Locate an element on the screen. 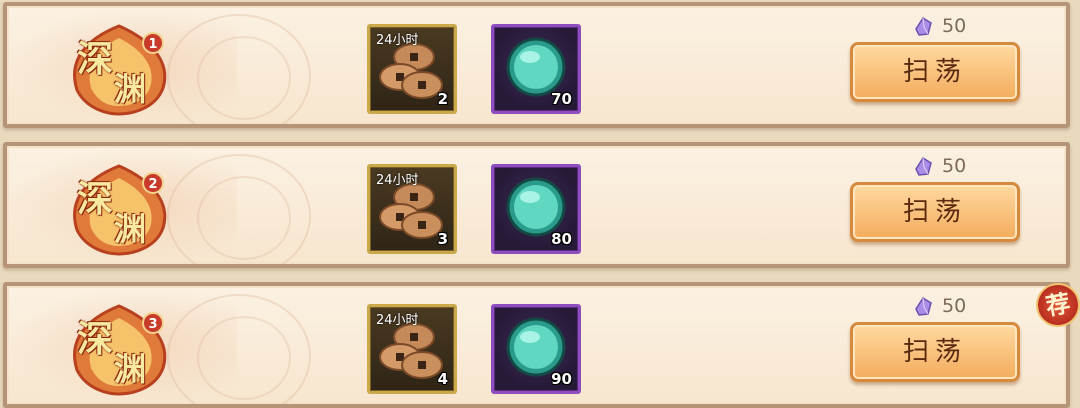 The height and width of the screenshot is (408, 1080). item-count: 4 is located at coordinates (442, 379).